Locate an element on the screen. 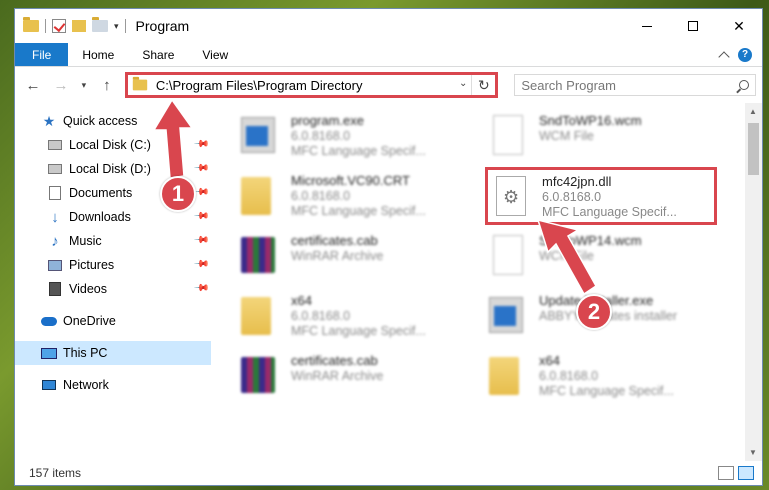 This screenshot has width=769, height=490. recent-locations-button: ▾ is located at coordinates (84, 85).